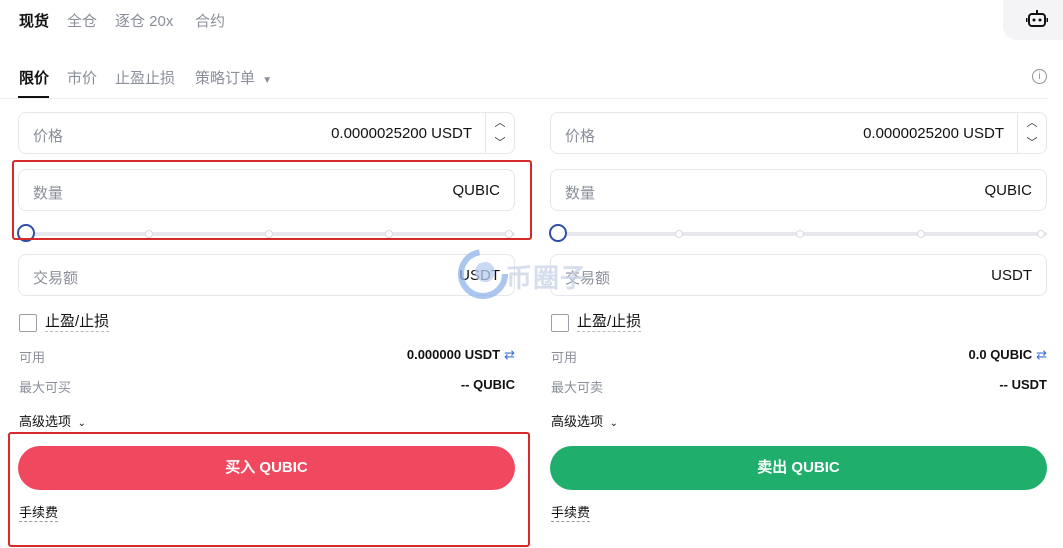  I want to click on bot-button, so click(1033, 20).